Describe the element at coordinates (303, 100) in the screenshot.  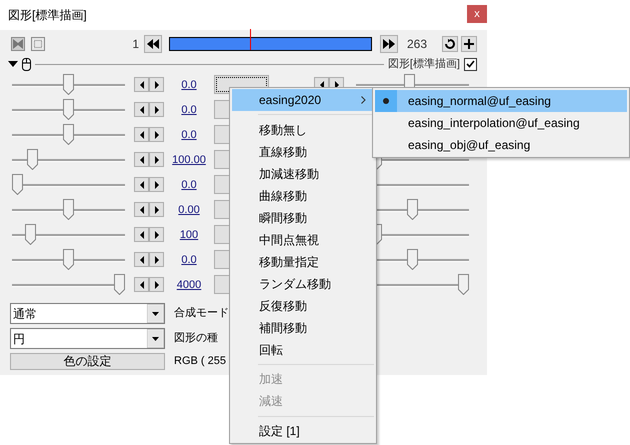
I see `menu-item: easing2020` at that location.